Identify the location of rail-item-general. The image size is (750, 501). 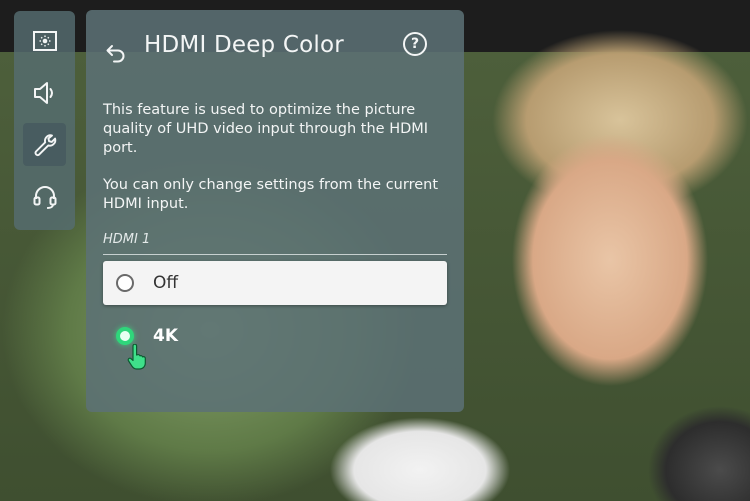
(44, 144).